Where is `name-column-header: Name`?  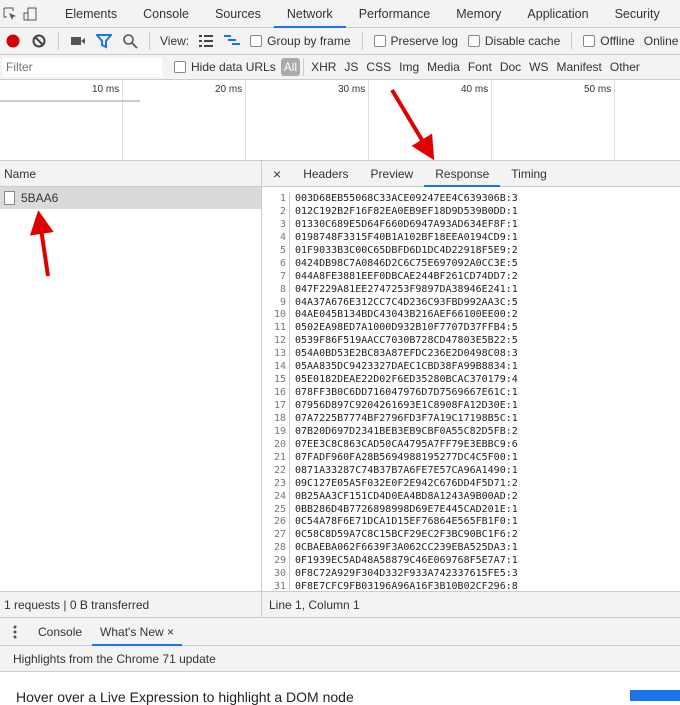
name-column-header: Name is located at coordinates (130, 174).